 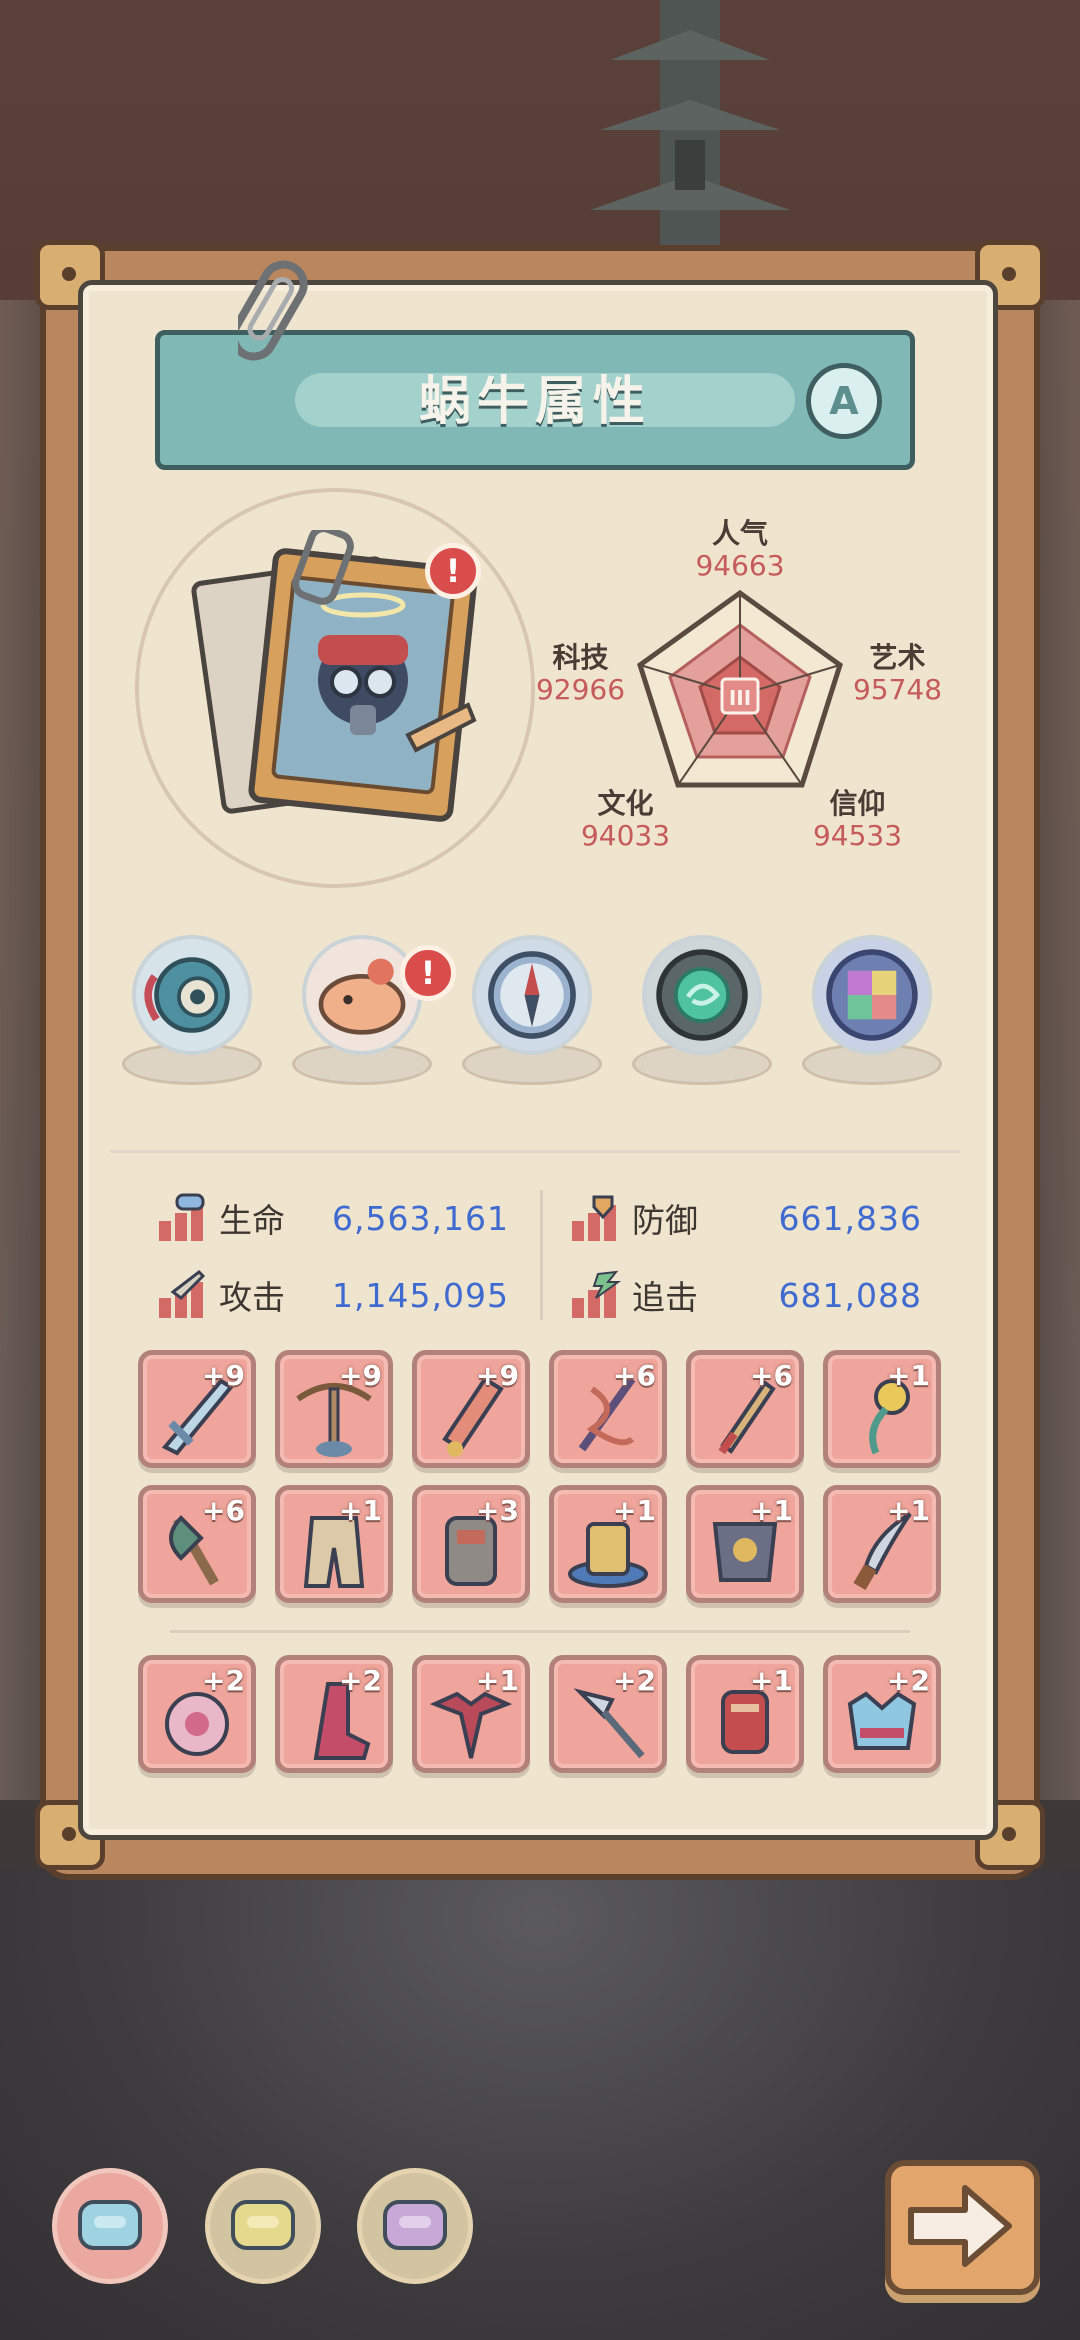 What do you see at coordinates (872, 995) in the screenshot?
I see `gem-cube-icon` at bounding box center [872, 995].